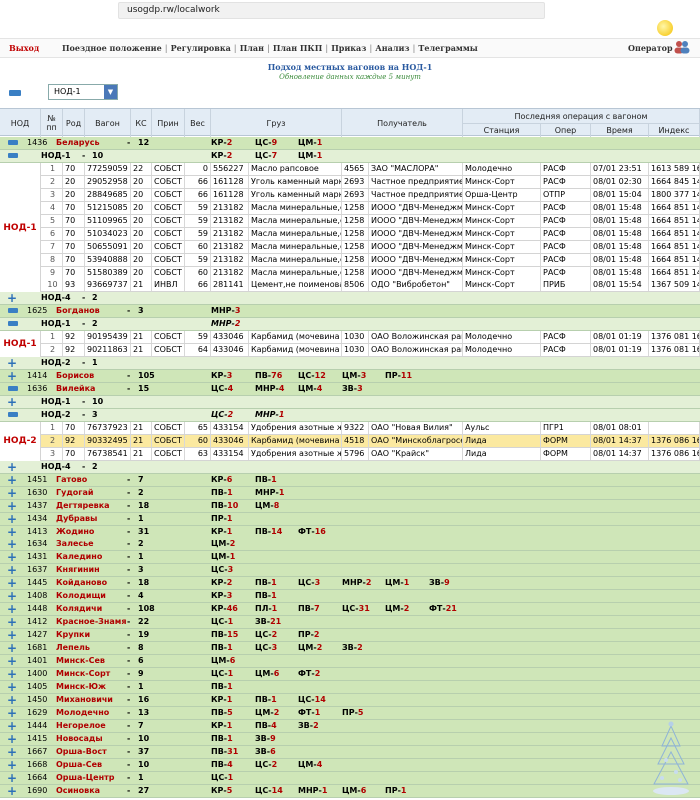  What do you see at coordinates (350, 415) in the screenshot?
I see `nod-subgroup-row: НОД-2 -3 ЦС-2 МНР-1` at bounding box center [350, 415].